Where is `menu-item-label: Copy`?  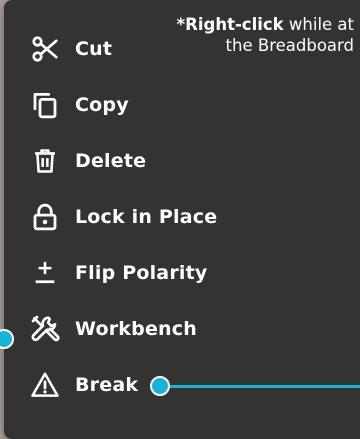 menu-item-label: Copy is located at coordinates (102, 105).